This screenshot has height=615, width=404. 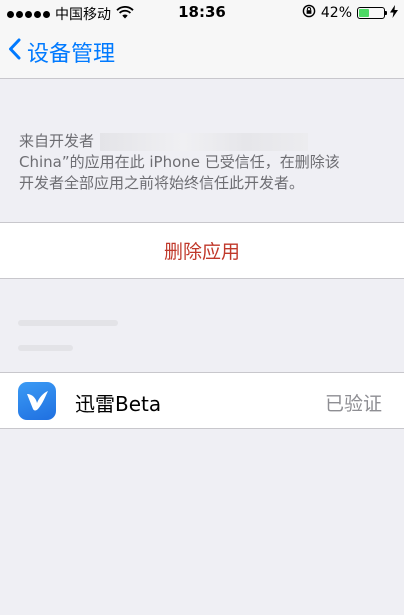 What do you see at coordinates (162, 183) in the screenshot?
I see `description-line-3: 开发者全部应用之前将始终信任此开发者。` at bounding box center [162, 183].